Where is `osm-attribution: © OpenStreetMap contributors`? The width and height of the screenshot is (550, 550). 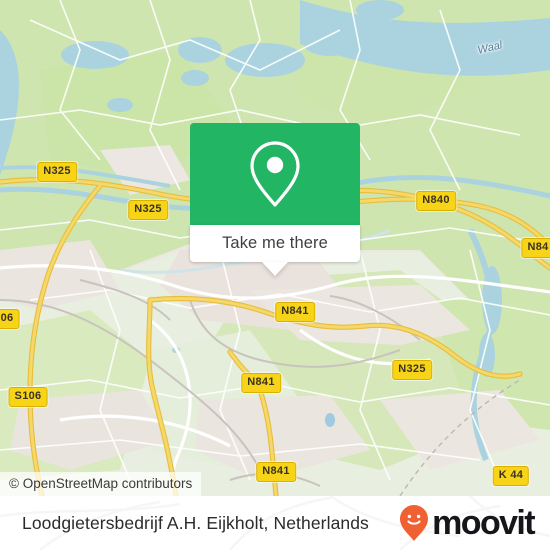 osm-attribution: © OpenStreetMap contributors is located at coordinates (101, 484).